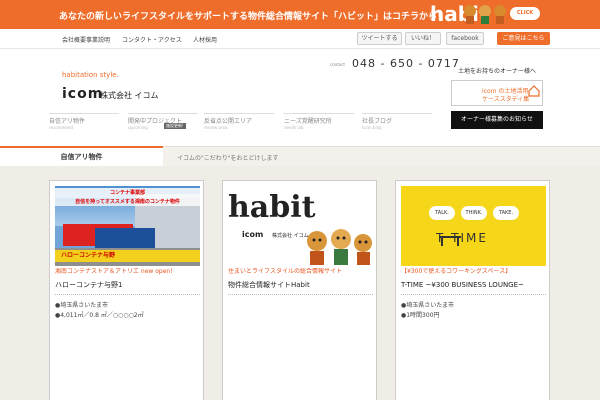 The image size is (600, 400). What do you see at coordinates (228, 121) in the screenshot?
I see `subnav-label: 反省点公開エリア` at bounding box center [228, 121].